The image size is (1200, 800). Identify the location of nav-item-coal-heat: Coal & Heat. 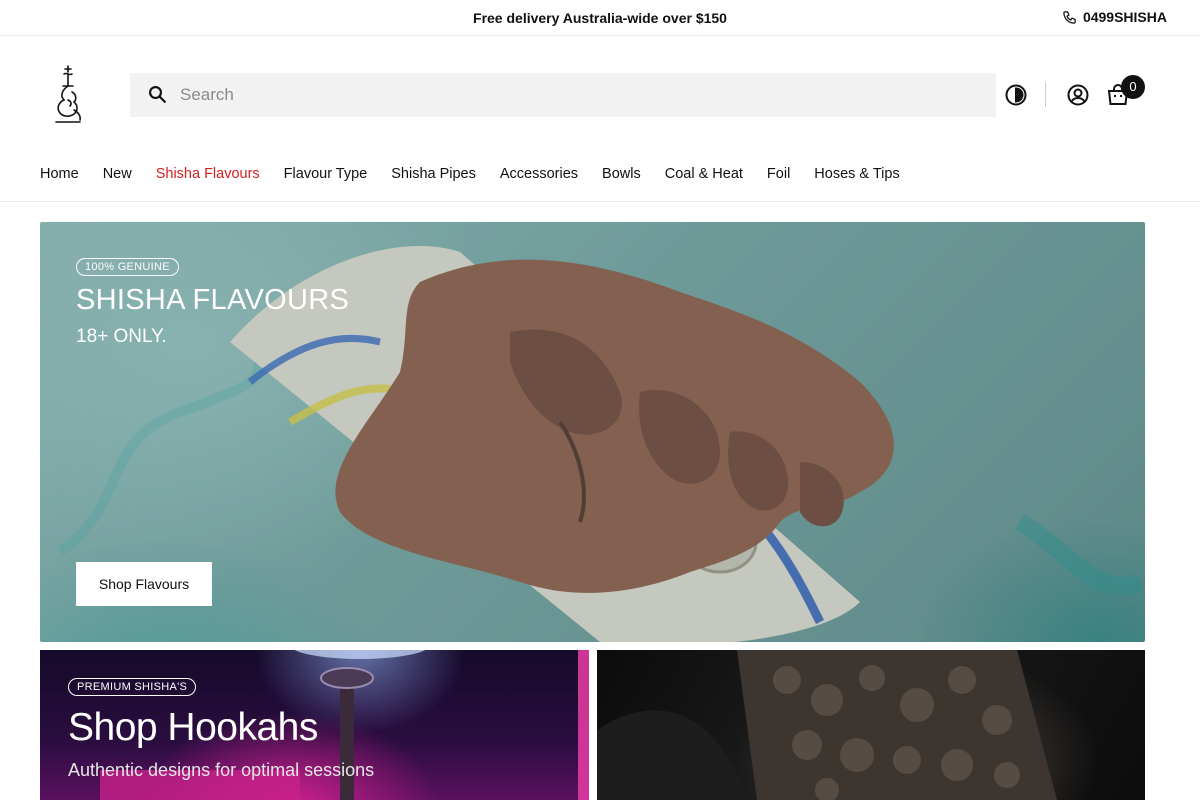
(704, 174).